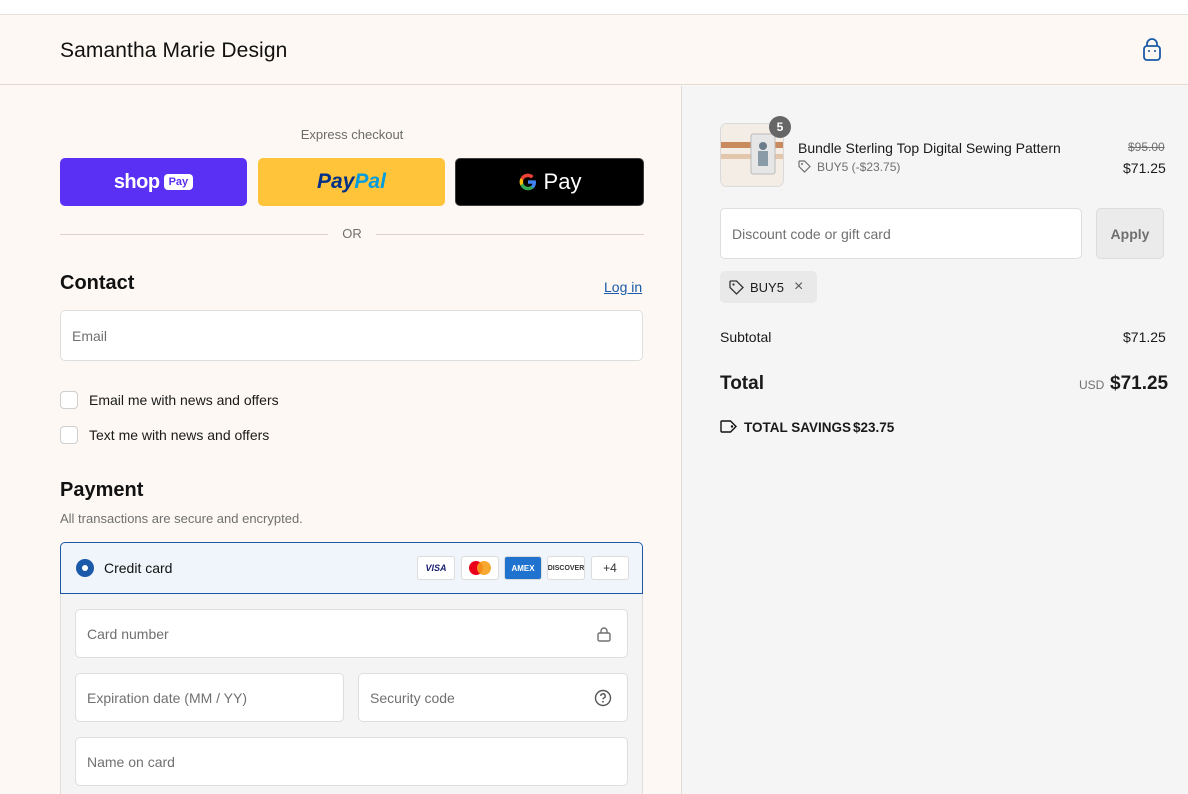  Describe the element at coordinates (480, 568) in the screenshot. I see `mastercard-icon` at that location.